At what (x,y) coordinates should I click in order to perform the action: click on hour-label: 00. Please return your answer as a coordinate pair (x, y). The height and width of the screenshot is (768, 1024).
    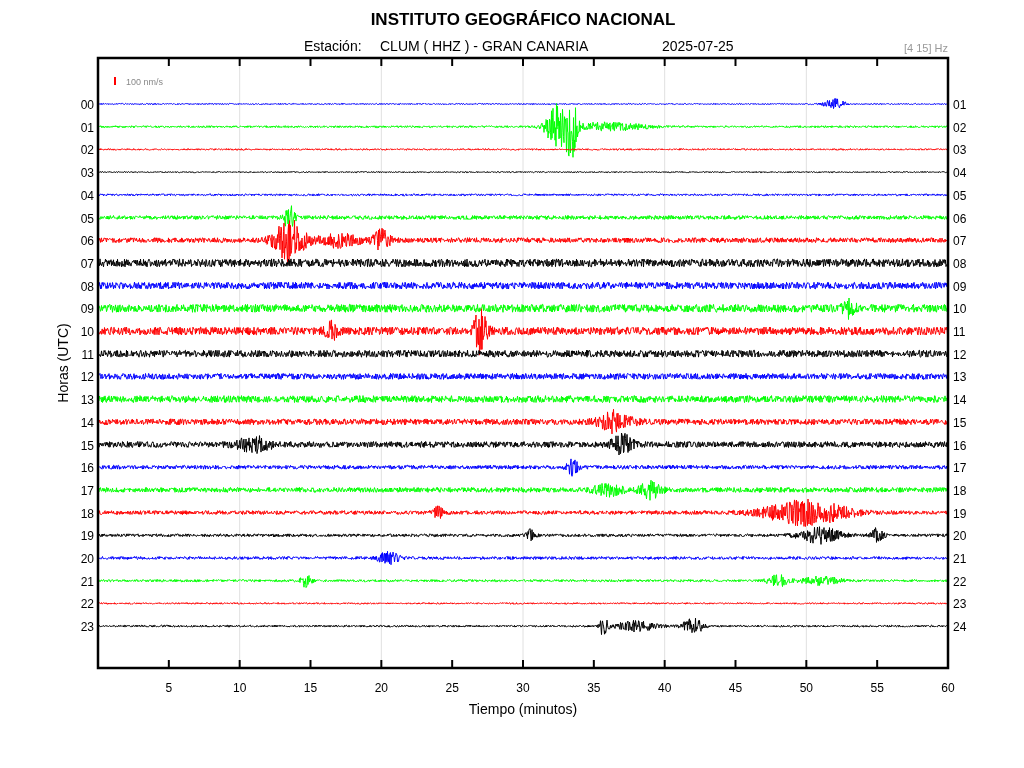
    Looking at the image, I should click on (87, 105).